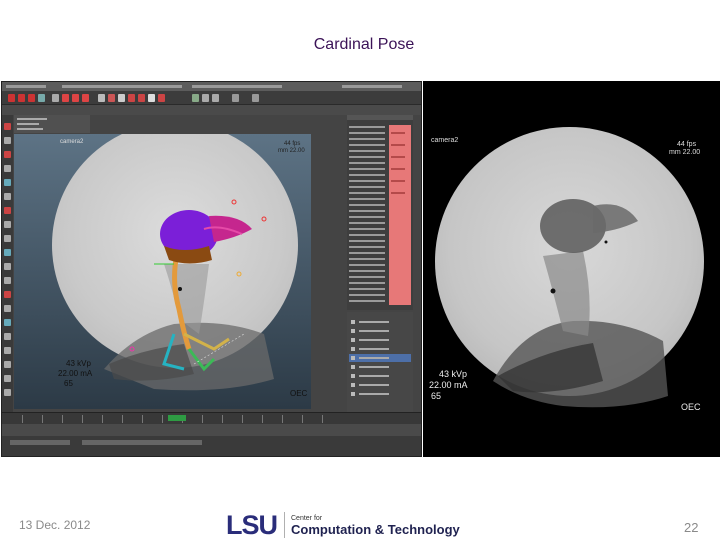  Describe the element at coordinates (364, 44) in the screenshot. I see `slide-title: Cardinal Pose` at that location.